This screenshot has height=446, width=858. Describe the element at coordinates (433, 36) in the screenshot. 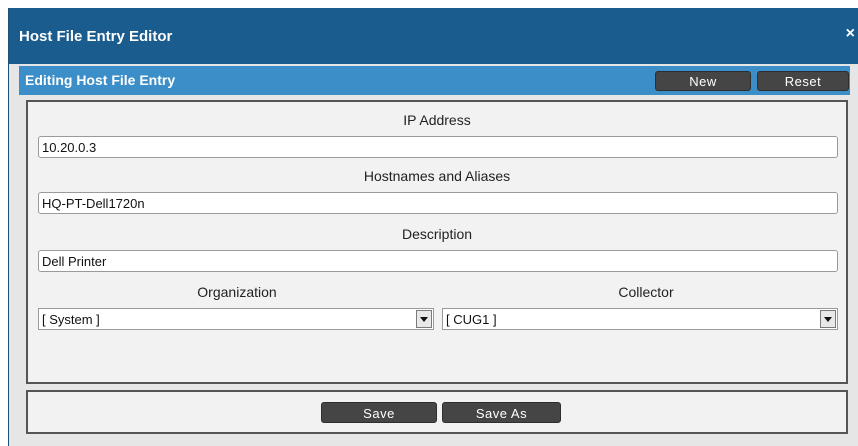

I see `window-titlebar: Host File Entry Editor ×` at that location.